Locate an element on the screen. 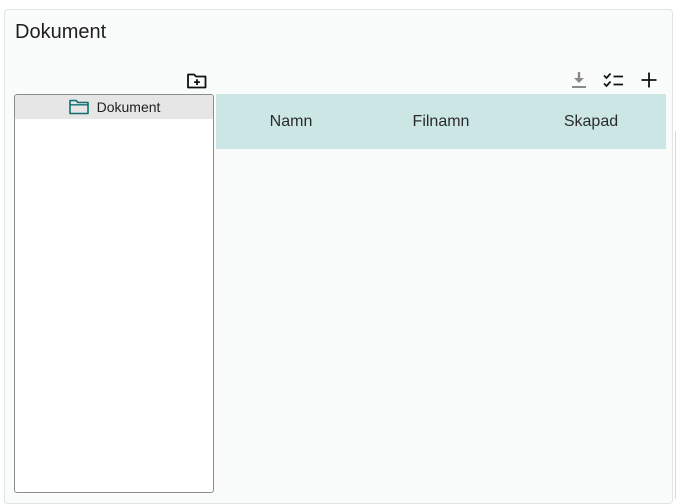  checklist-icon is located at coordinates (613, 80).